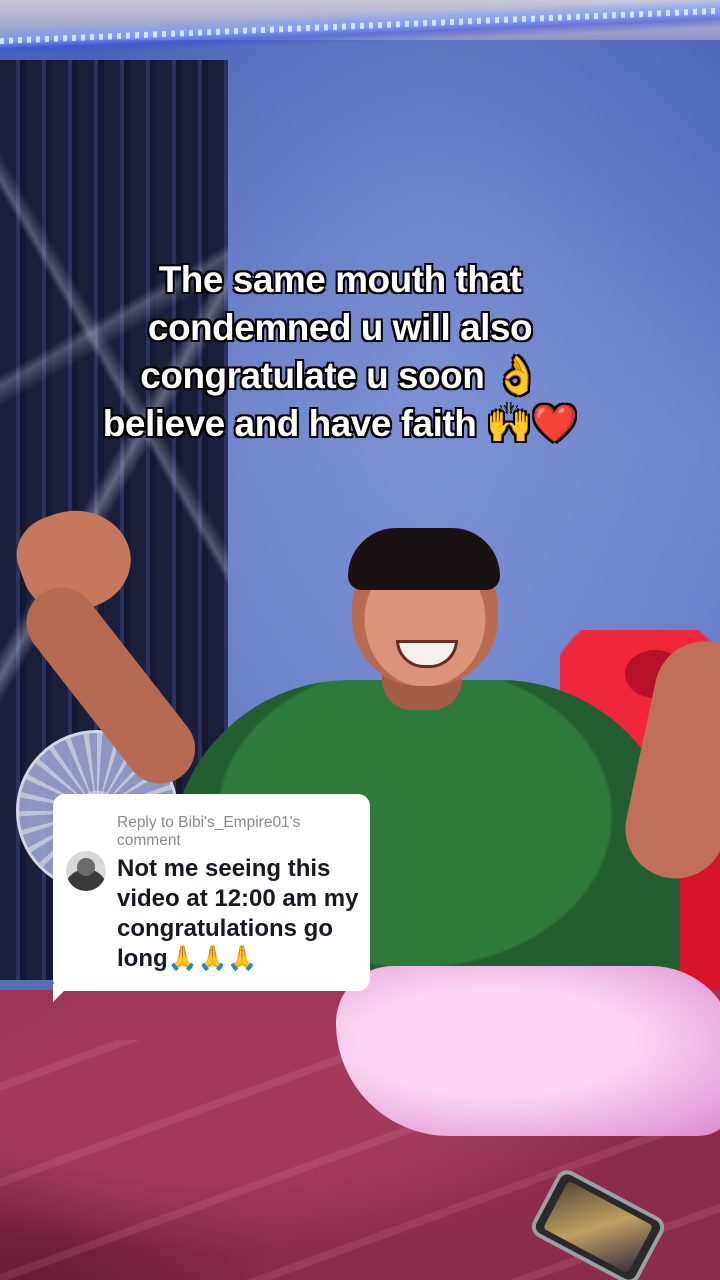 This screenshot has height=1280, width=720. What do you see at coordinates (424, 559) in the screenshot?
I see `person-hair` at bounding box center [424, 559].